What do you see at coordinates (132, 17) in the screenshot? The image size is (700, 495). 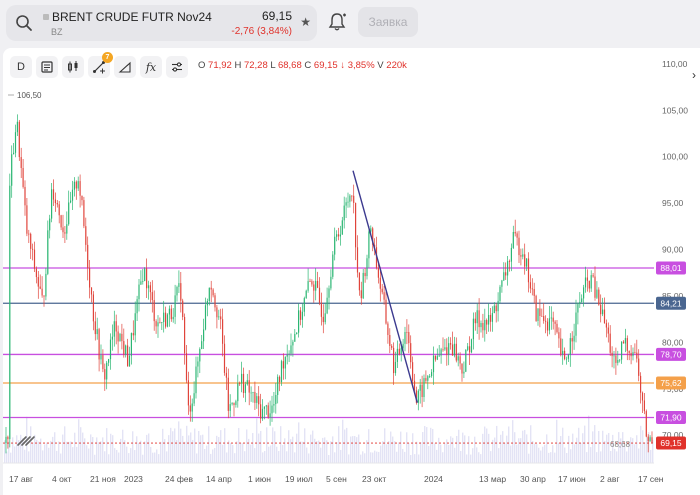 I see `ticker-name-text: BRENT CRUDE FUTR Nov24` at bounding box center [132, 17].